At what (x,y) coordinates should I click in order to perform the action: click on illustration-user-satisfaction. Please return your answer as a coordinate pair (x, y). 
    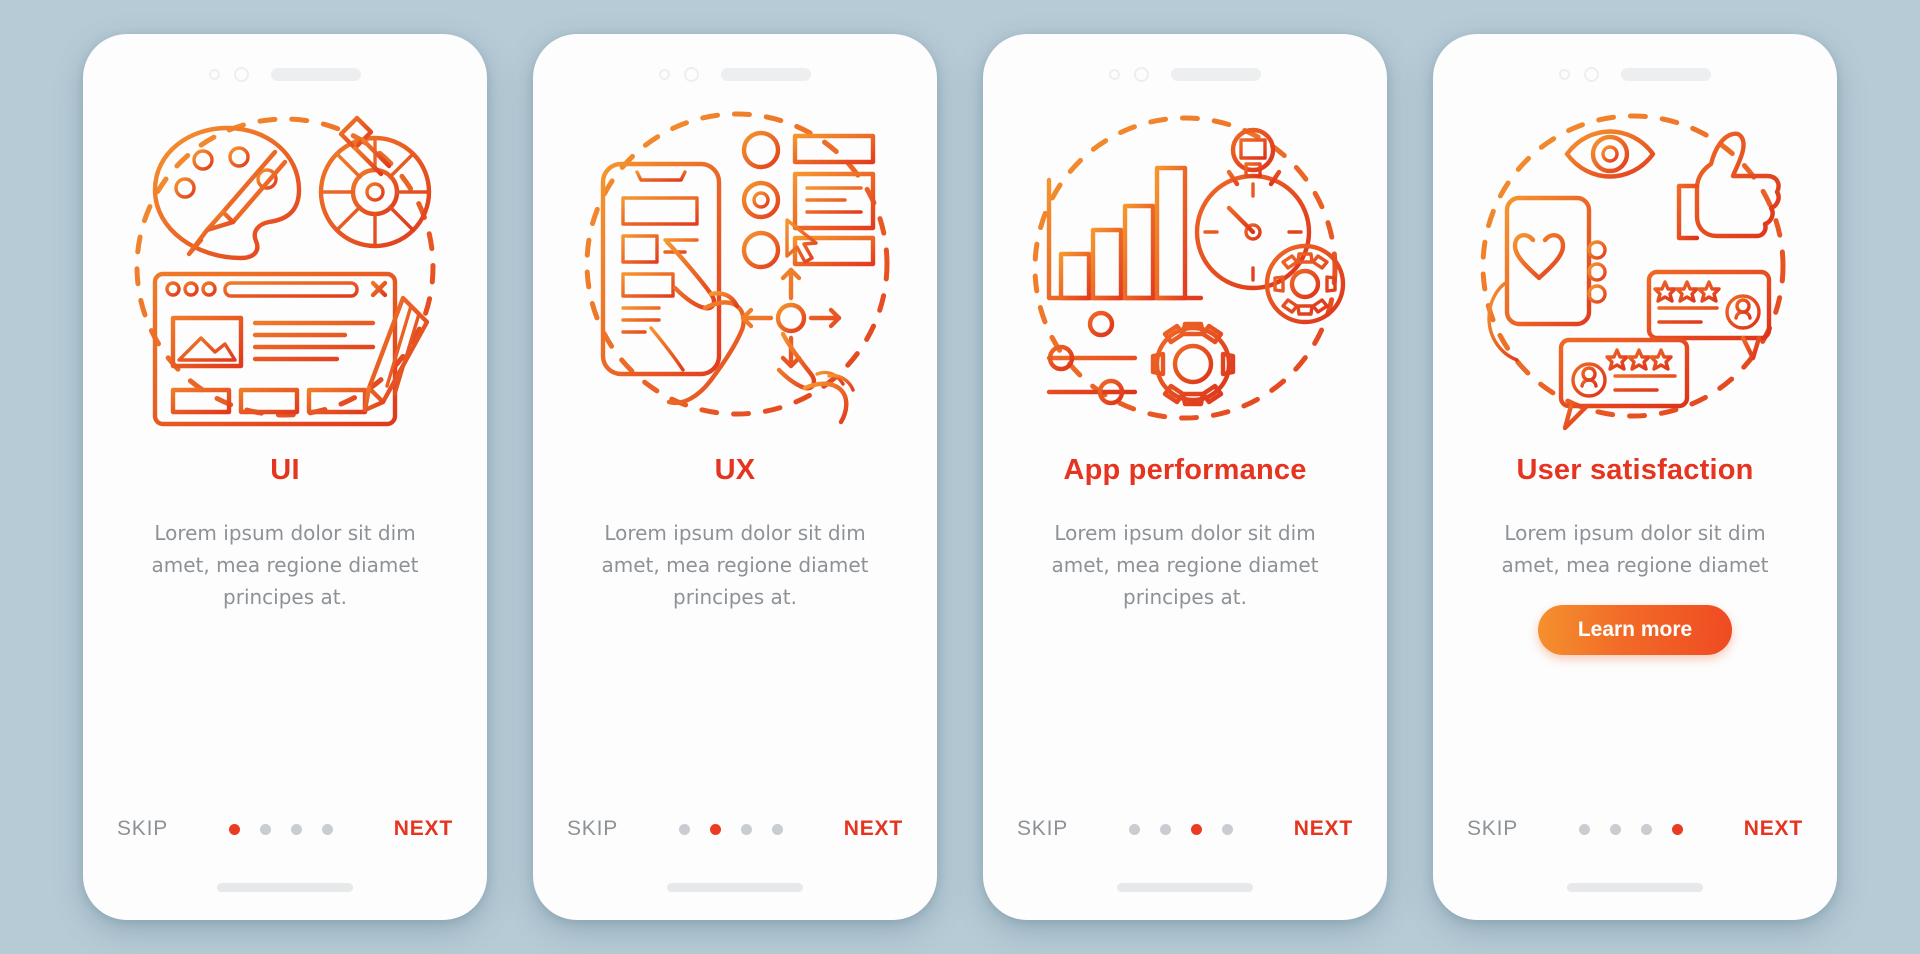
    Looking at the image, I should click on (1635, 267).